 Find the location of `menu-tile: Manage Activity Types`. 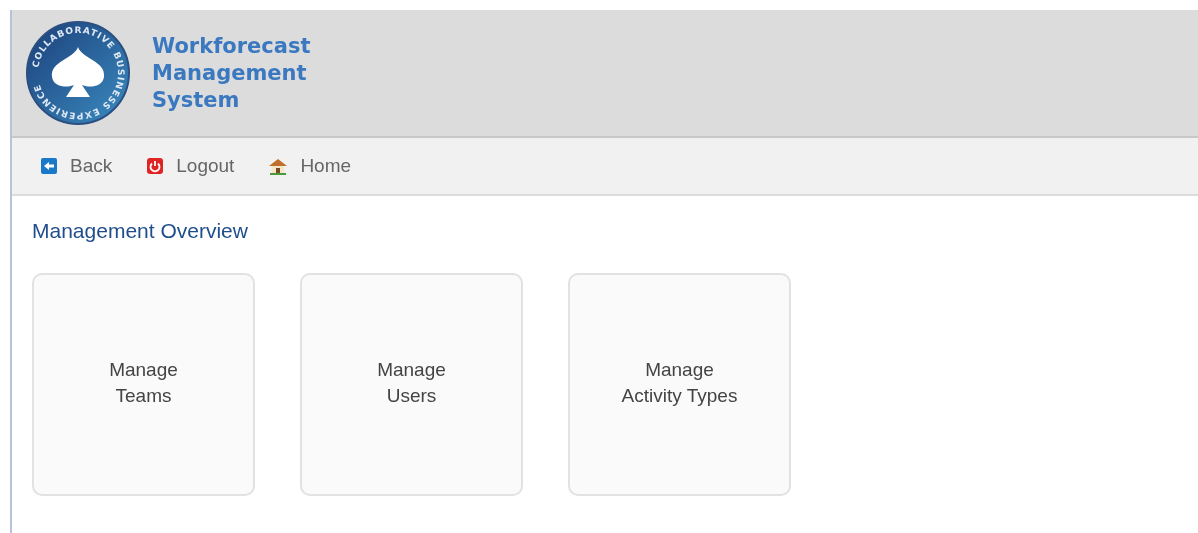

menu-tile: Manage Activity Types is located at coordinates (679, 384).